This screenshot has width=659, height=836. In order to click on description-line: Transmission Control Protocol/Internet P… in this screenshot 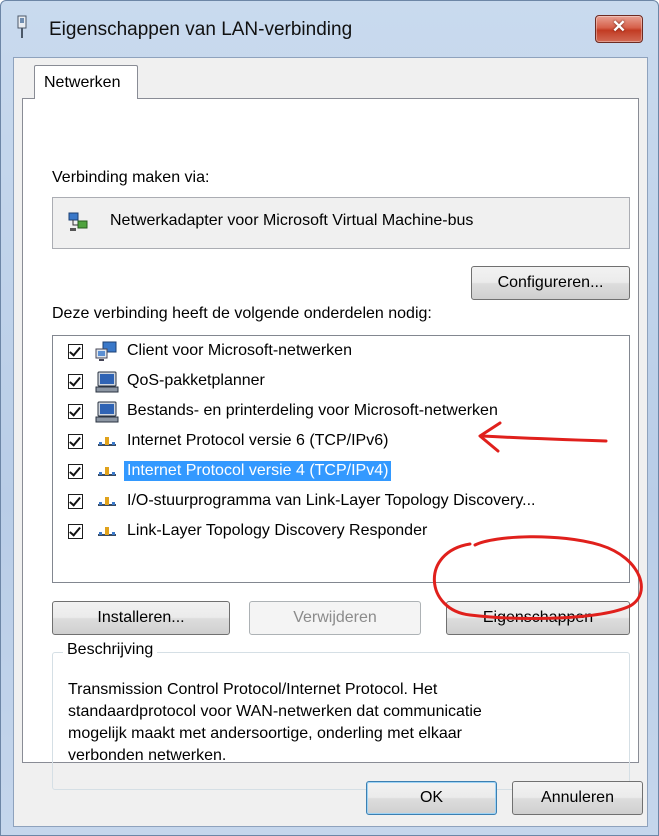, I will do `click(253, 689)`.